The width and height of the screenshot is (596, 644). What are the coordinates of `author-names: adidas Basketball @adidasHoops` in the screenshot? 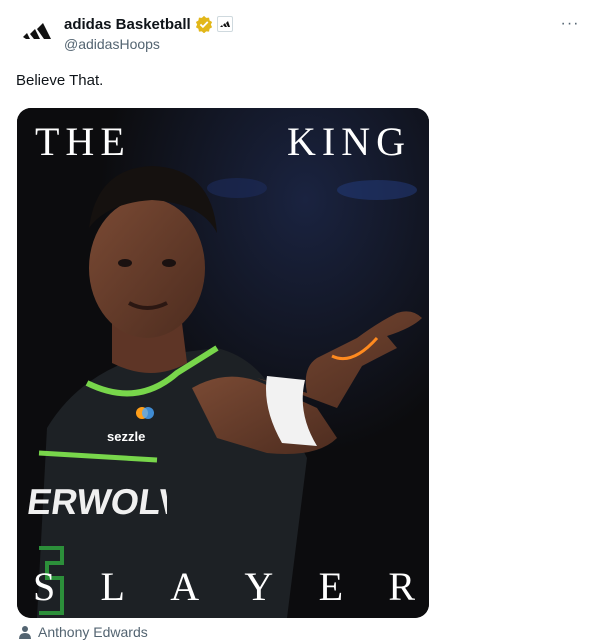 It's located at (148, 33).